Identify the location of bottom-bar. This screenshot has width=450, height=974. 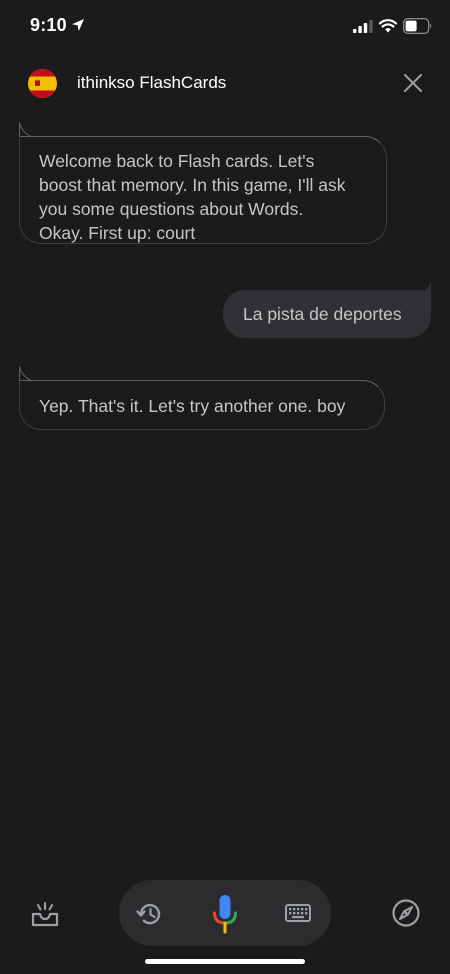
(225, 922).